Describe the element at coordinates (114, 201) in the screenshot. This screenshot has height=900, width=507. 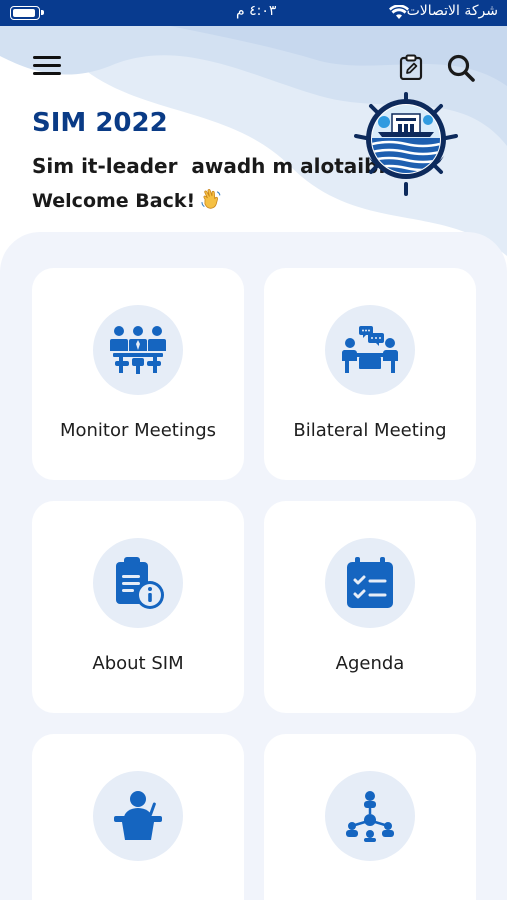
I see `welcome-text: Welcome Back!` at that location.